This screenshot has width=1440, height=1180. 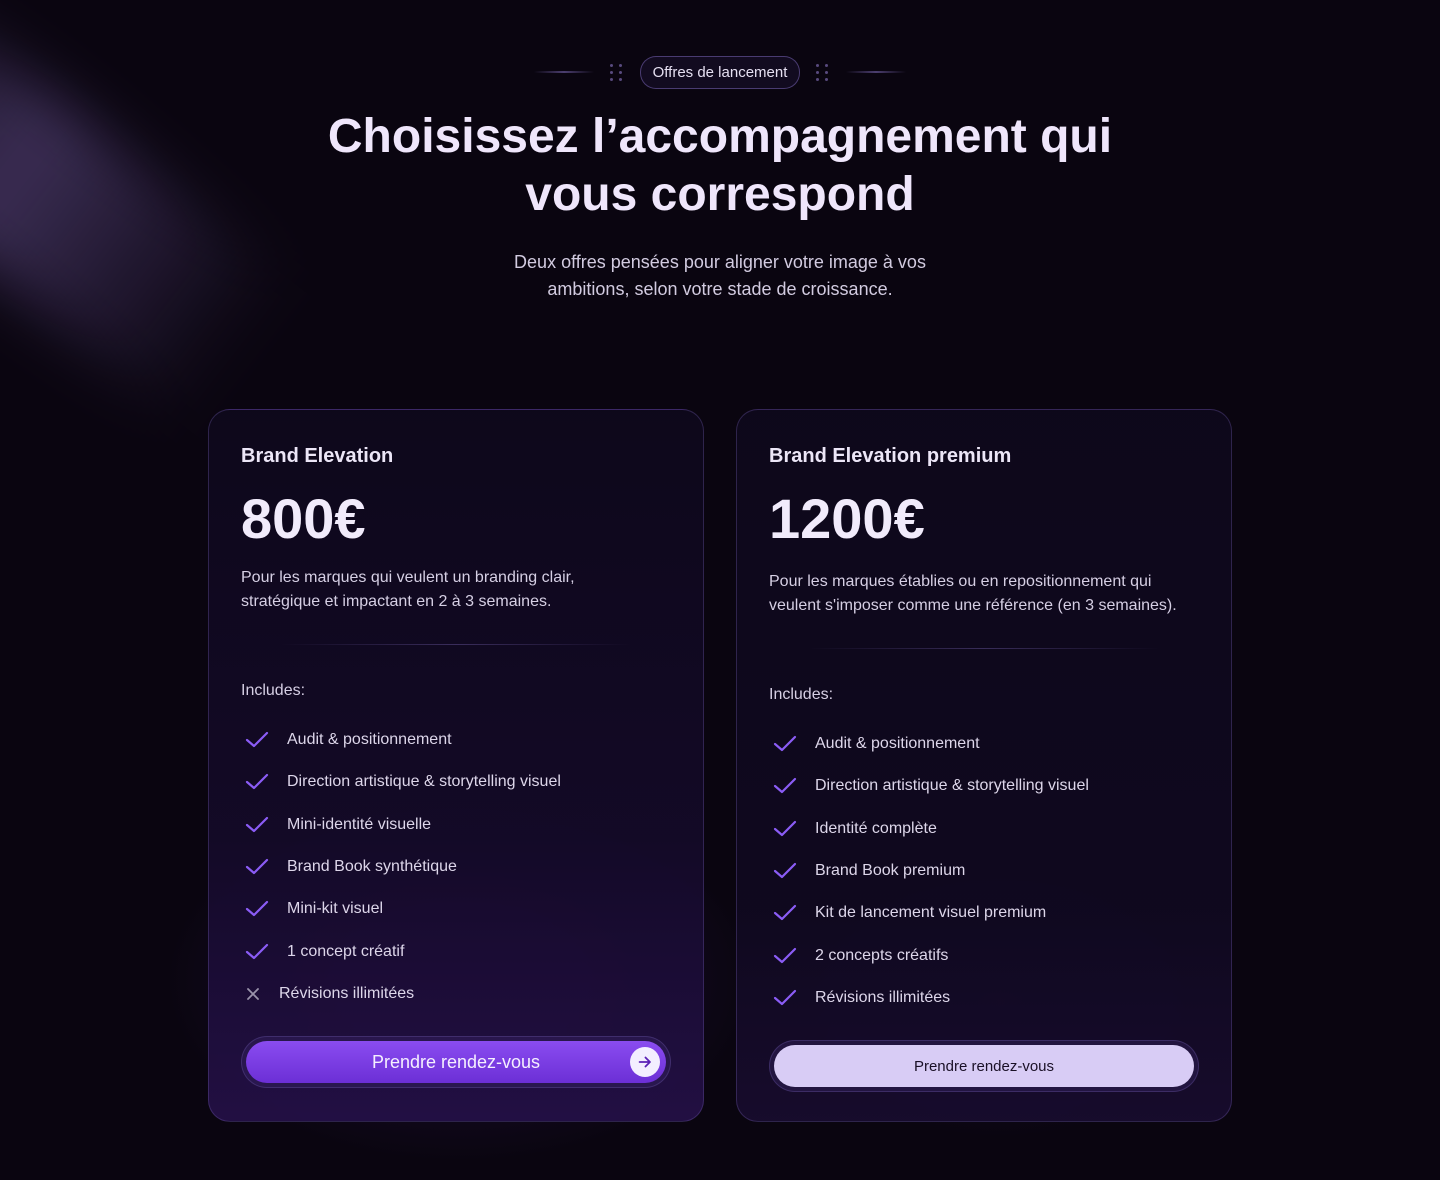 I want to click on arrow-right-icon, so click(x=645, y=1062).